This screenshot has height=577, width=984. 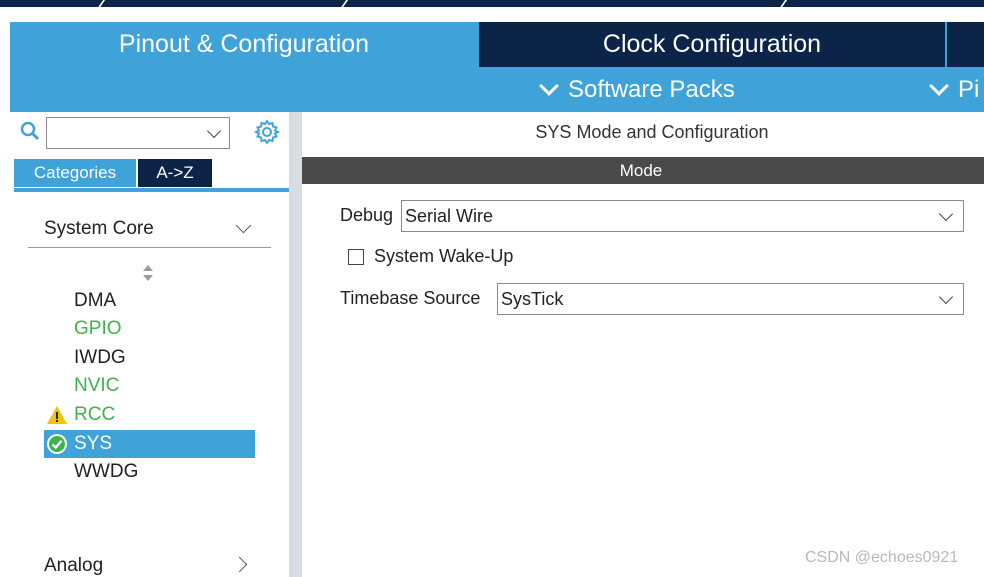 I want to click on timebase-source-select: SysTick, so click(x=730, y=299).